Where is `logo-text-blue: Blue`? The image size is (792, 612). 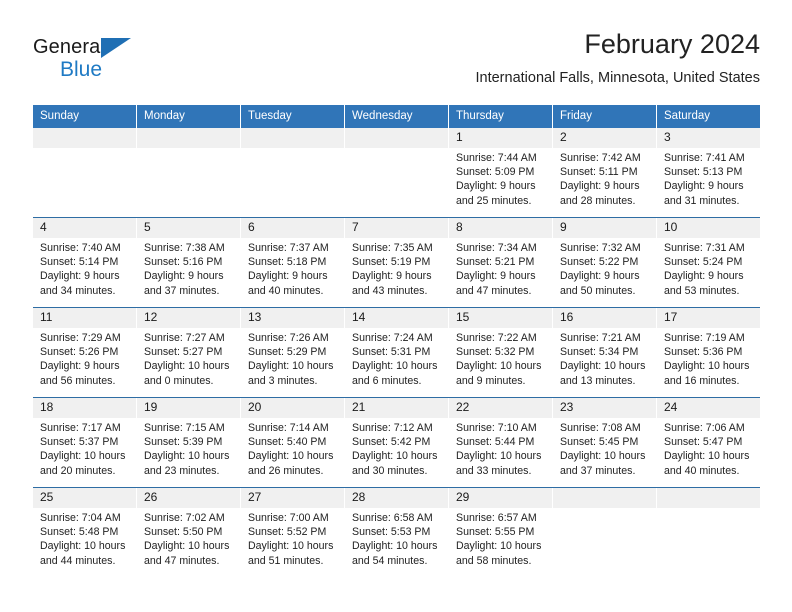
logo-text-blue: Blue is located at coordinates (81, 69).